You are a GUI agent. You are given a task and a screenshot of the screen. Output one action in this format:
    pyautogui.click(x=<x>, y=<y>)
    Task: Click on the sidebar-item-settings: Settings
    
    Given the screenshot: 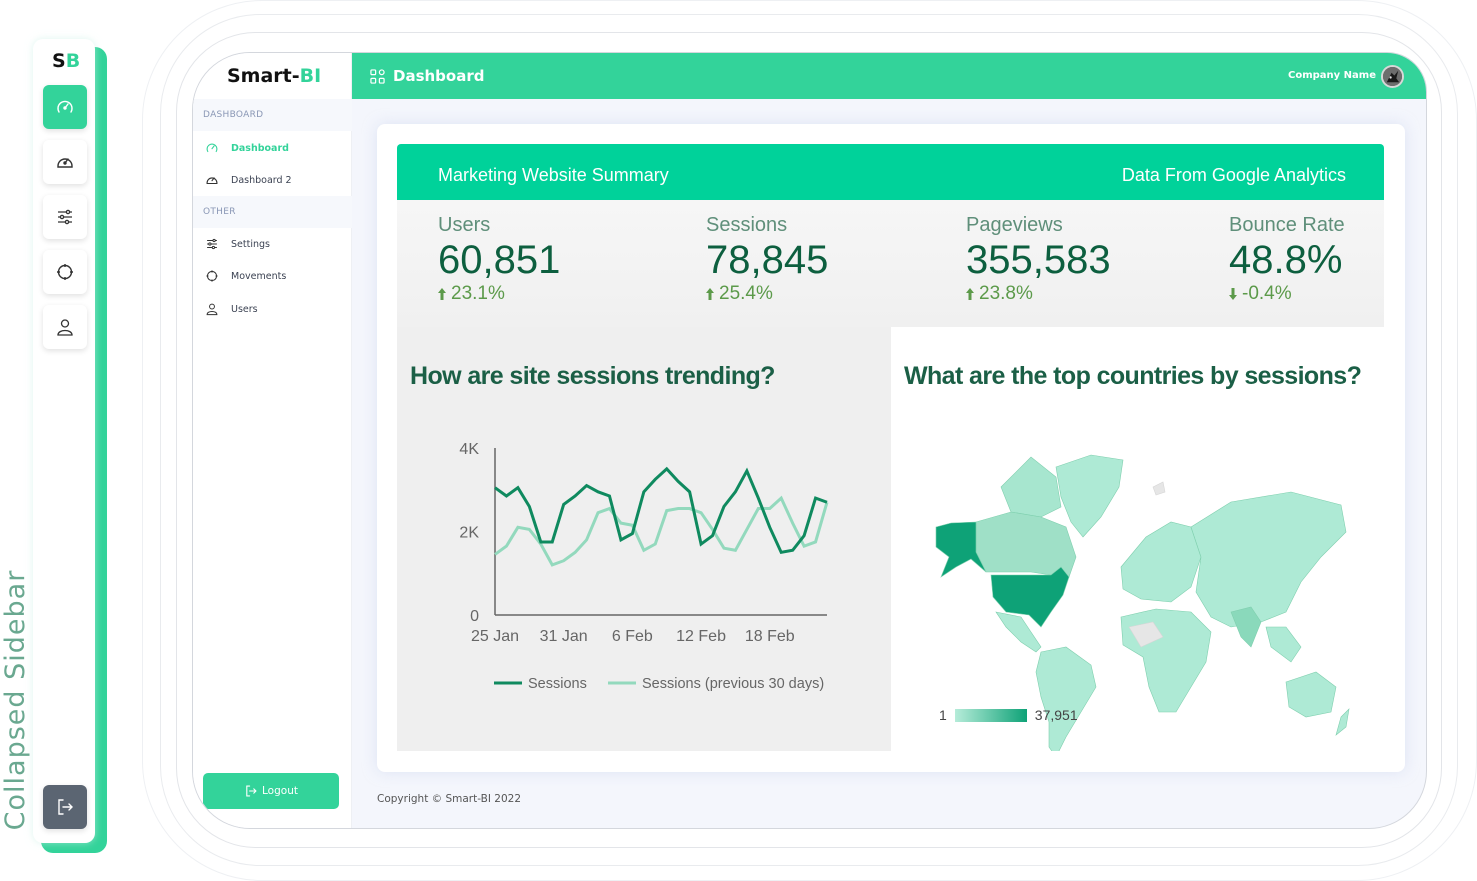 What is the action you would take?
    pyautogui.click(x=237, y=244)
    